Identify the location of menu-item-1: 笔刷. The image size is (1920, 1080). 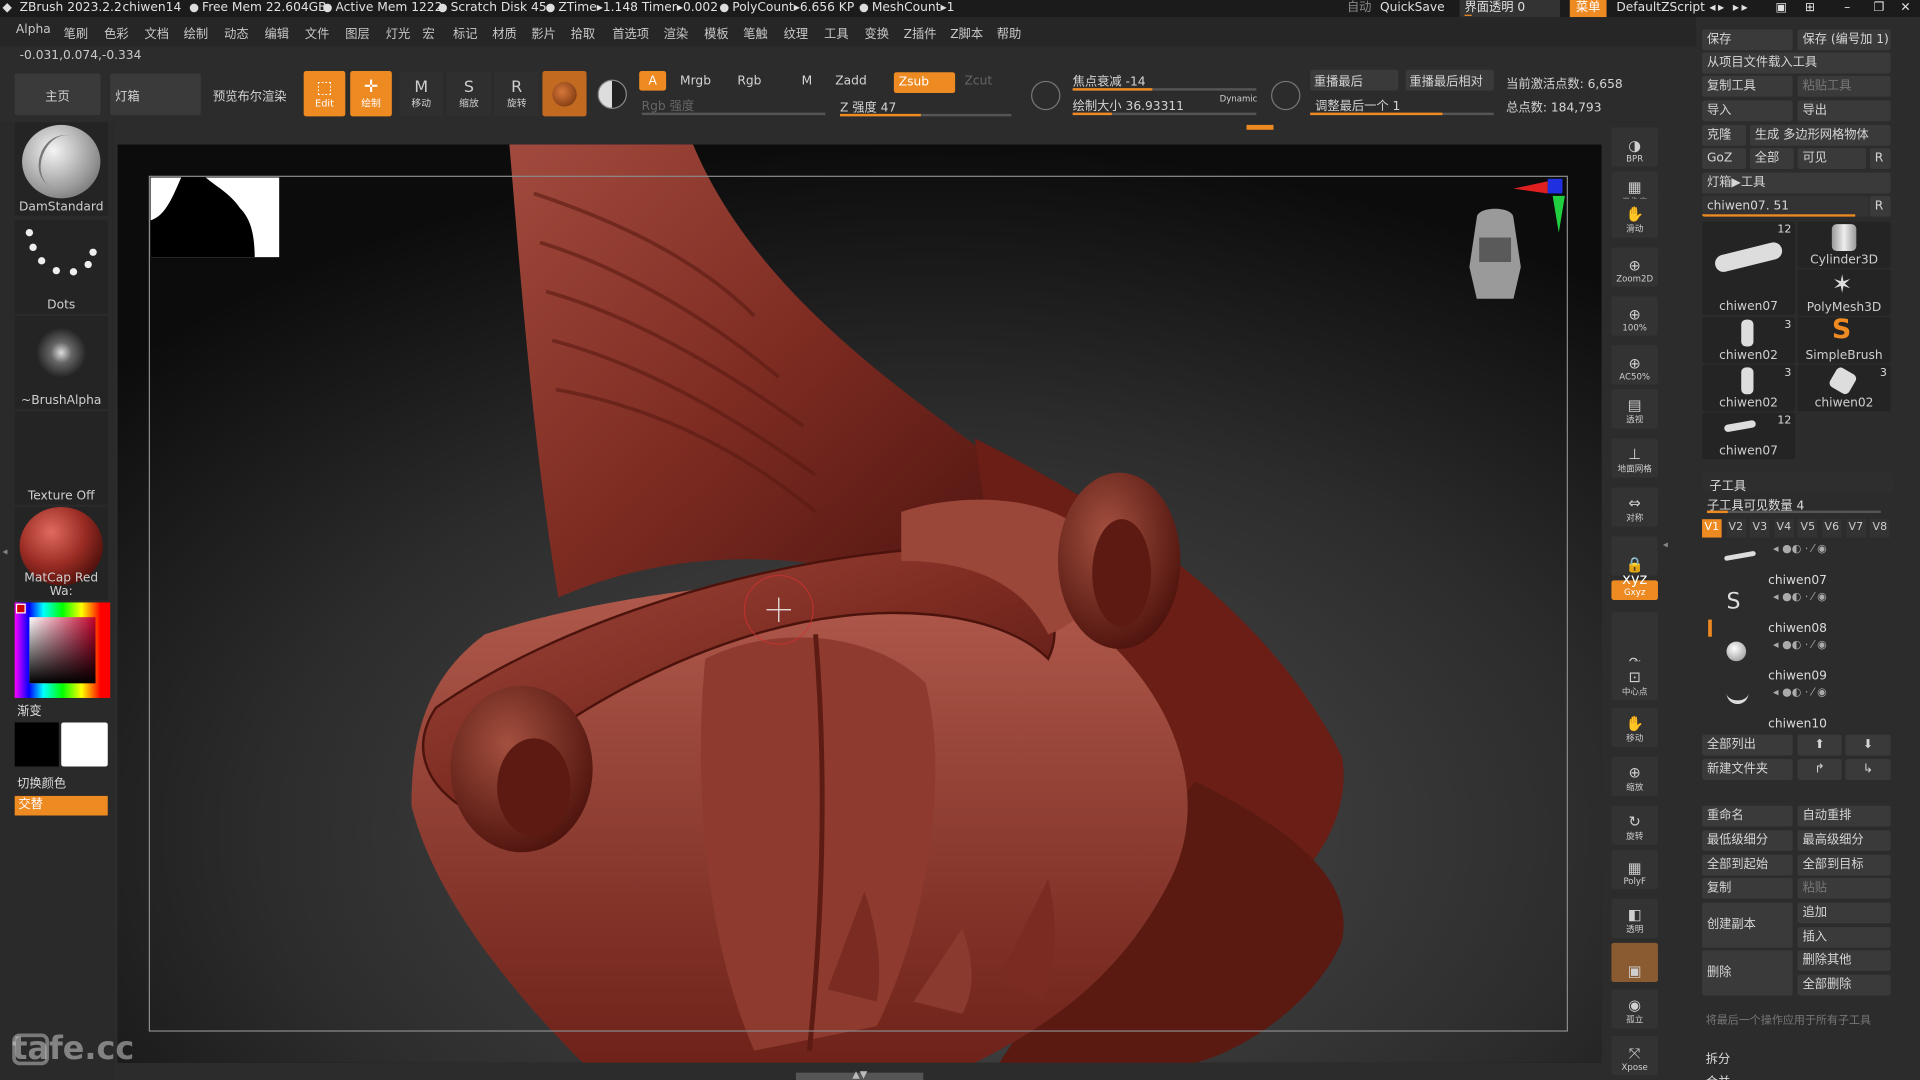
(76, 32).